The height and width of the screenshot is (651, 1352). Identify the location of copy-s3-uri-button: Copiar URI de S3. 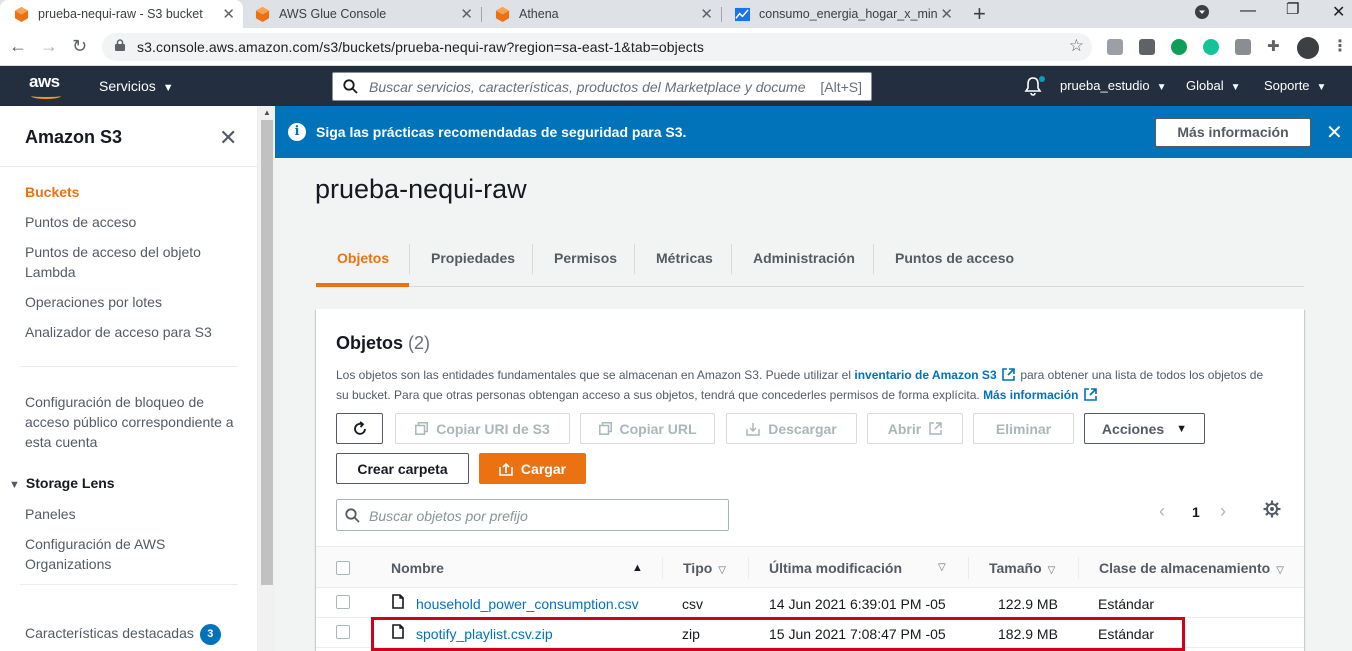
(482, 428).